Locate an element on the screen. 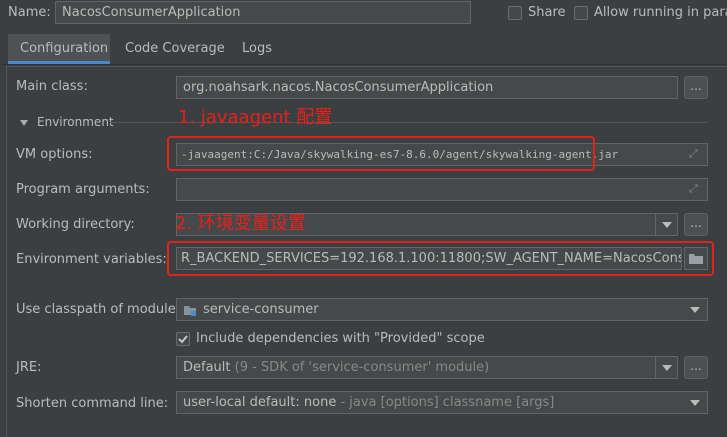 This screenshot has height=437, width=727. tabs-divider is located at coordinates (363, 64).